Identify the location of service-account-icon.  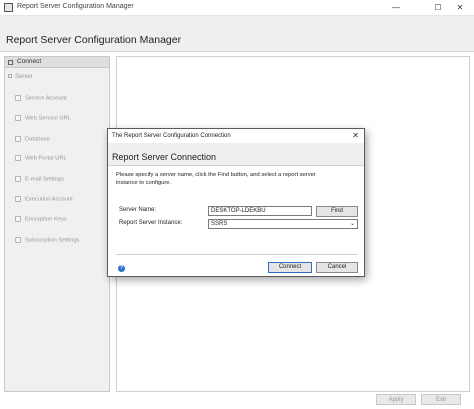
(18, 98).